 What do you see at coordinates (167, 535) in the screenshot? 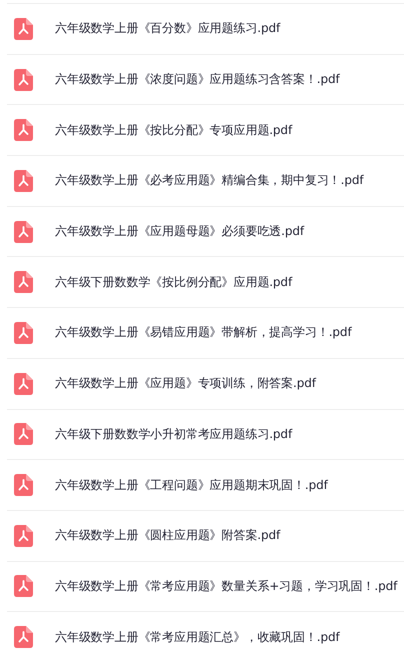
I see `file-name: 六年级数学上册《圆柱应用题》附答案.pdf` at bounding box center [167, 535].